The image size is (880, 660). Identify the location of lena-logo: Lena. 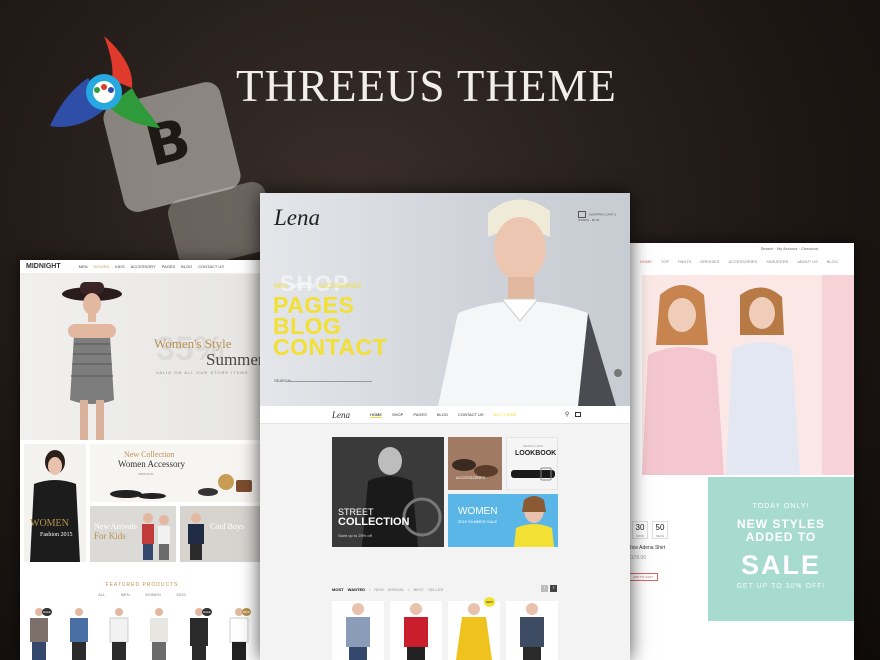
(297, 218).